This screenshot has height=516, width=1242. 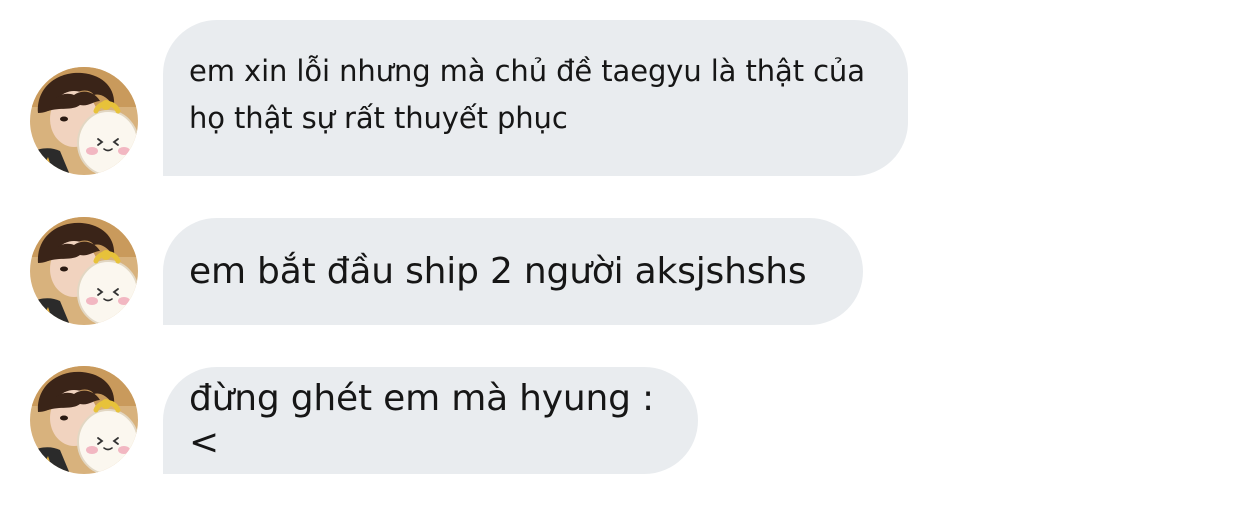 I want to click on message-text: đừng ghét em mà hyung :<, so click(x=421, y=420).